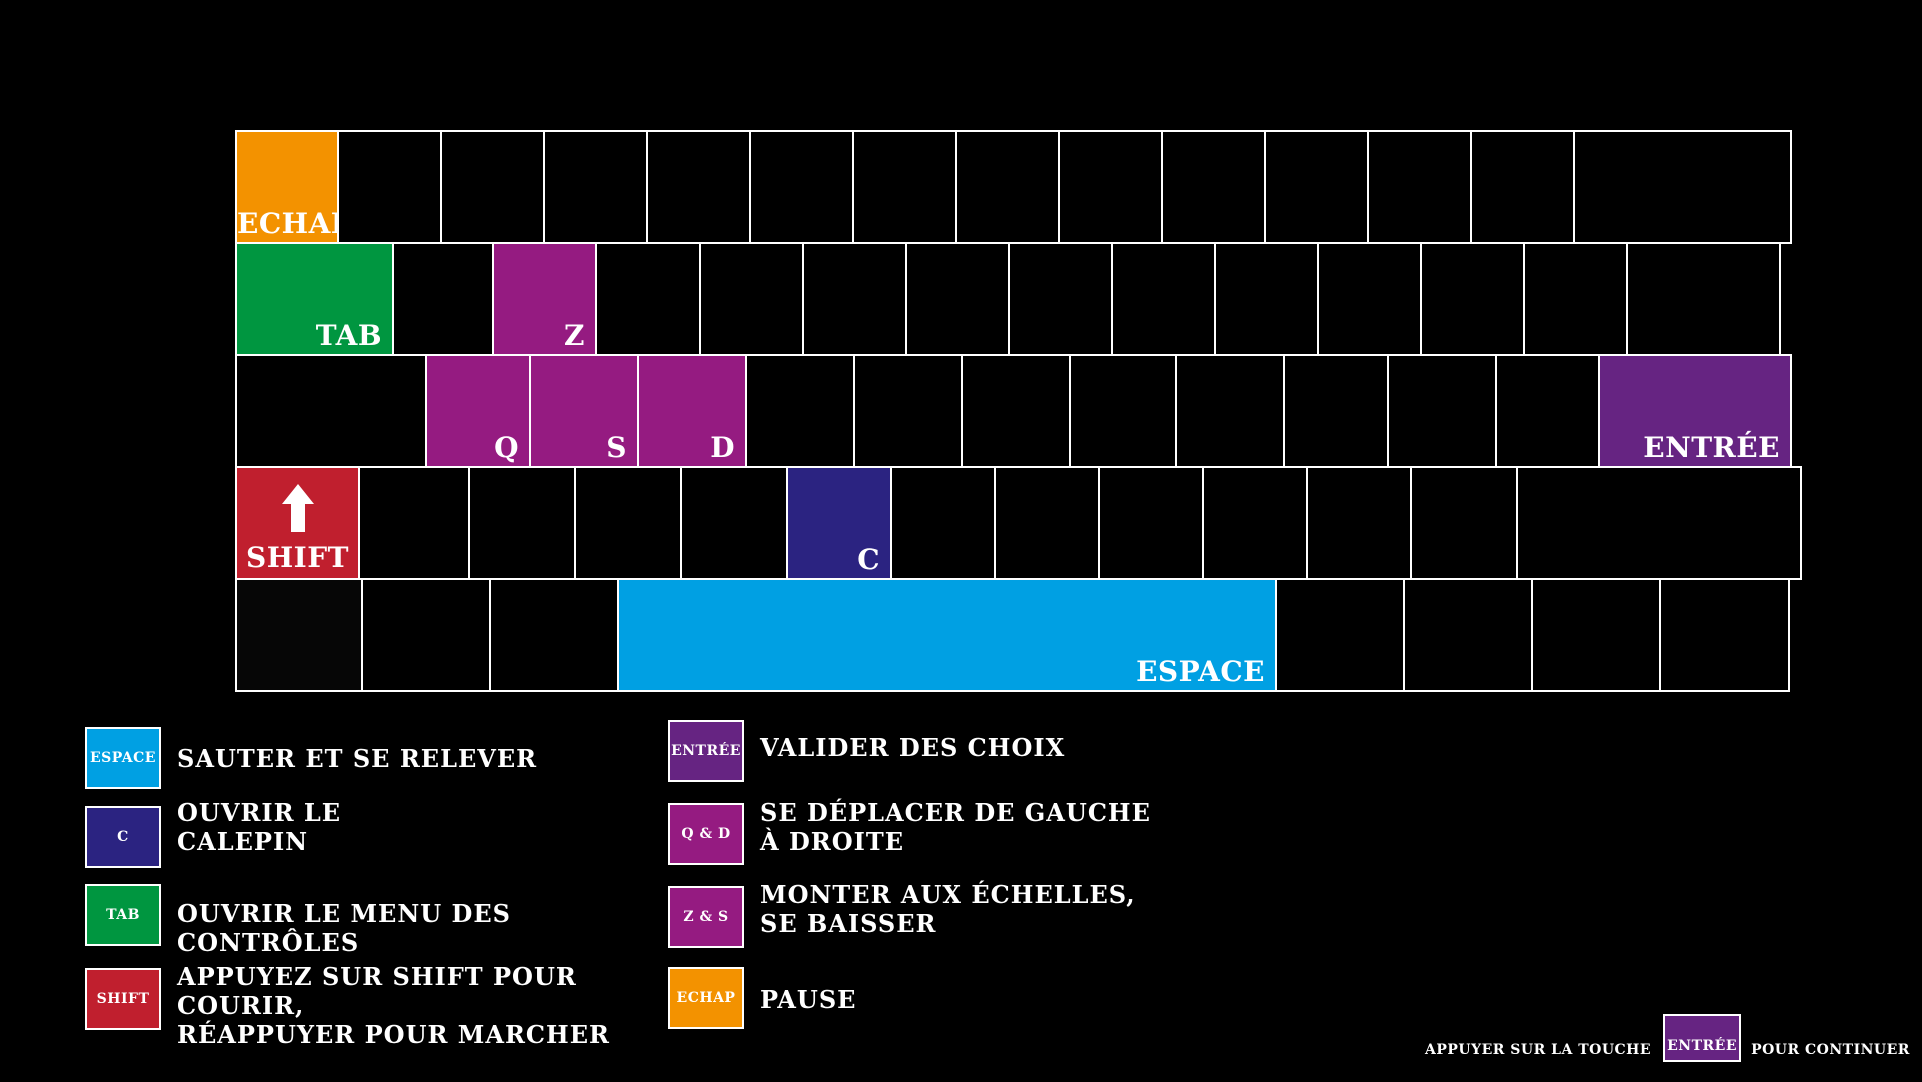  I want to click on keyboard-row-5: ESPACE, so click(1012, 635).